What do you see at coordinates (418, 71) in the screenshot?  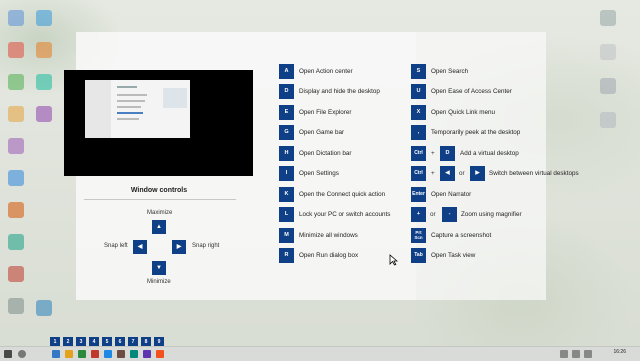 I see `shortcut-key-s: S` at bounding box center [418, 71].